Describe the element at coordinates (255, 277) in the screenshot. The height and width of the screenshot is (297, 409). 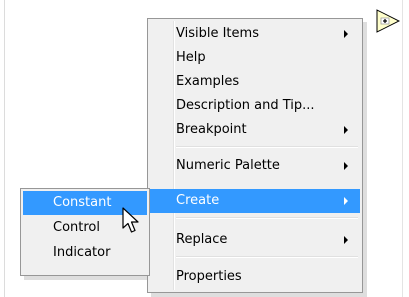
I see `menu-item-properties: Properties` at that location.